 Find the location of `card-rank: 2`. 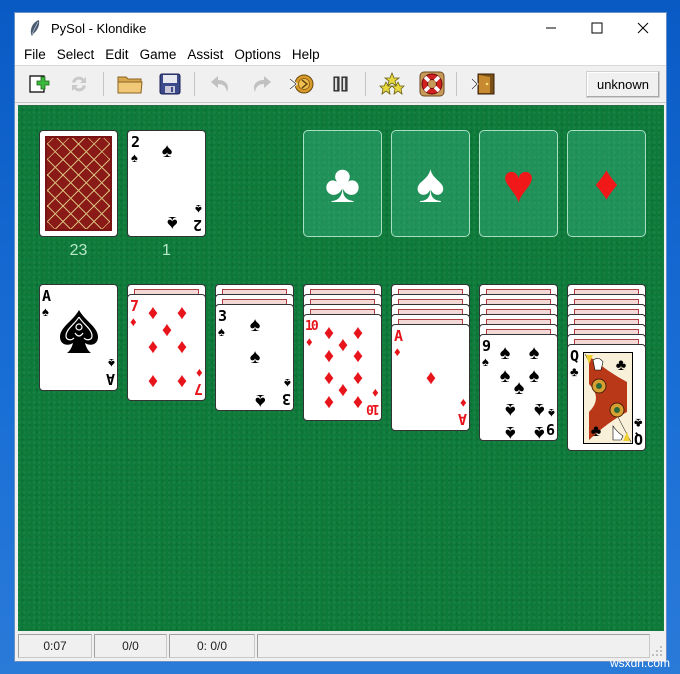

card-rank: 2 is located at coordinates (197, 225).